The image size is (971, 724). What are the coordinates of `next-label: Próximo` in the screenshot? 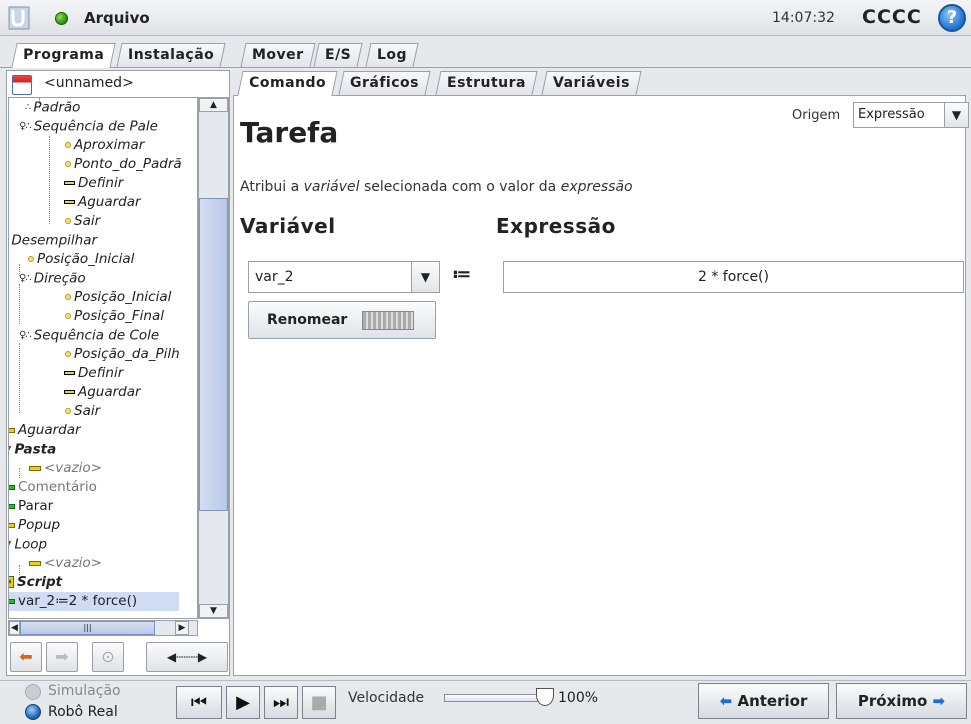 It's located at (892, 701).